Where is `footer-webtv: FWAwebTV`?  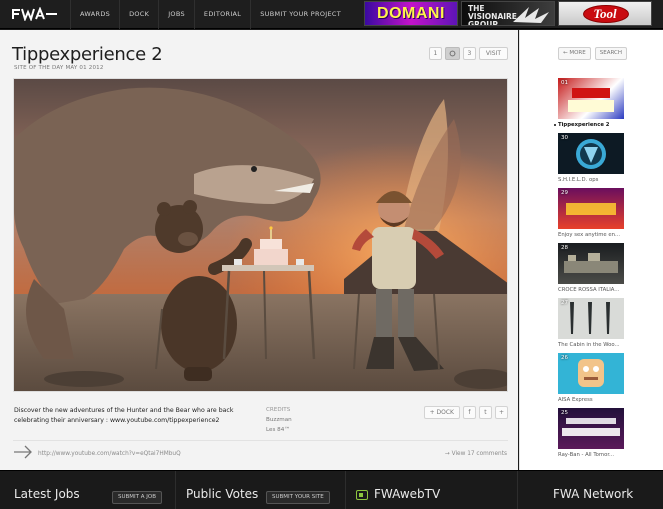
footer-webtv: FWAwebTV is located at coordinates (432, 490).